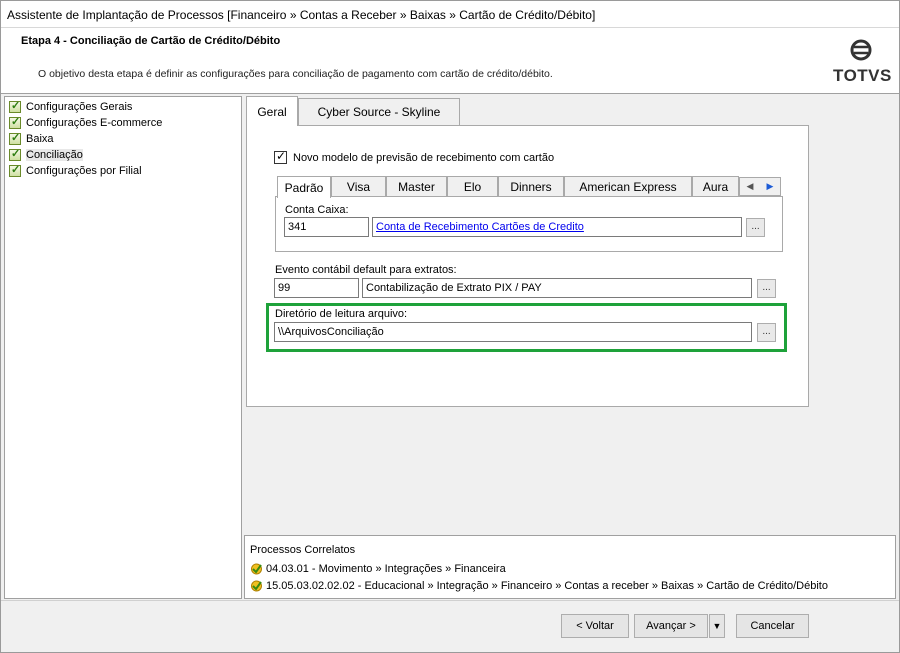  Describe the element at coordinates (862, 63) in the screenshot. I see `totvs-logo: TOTVS` at that location.